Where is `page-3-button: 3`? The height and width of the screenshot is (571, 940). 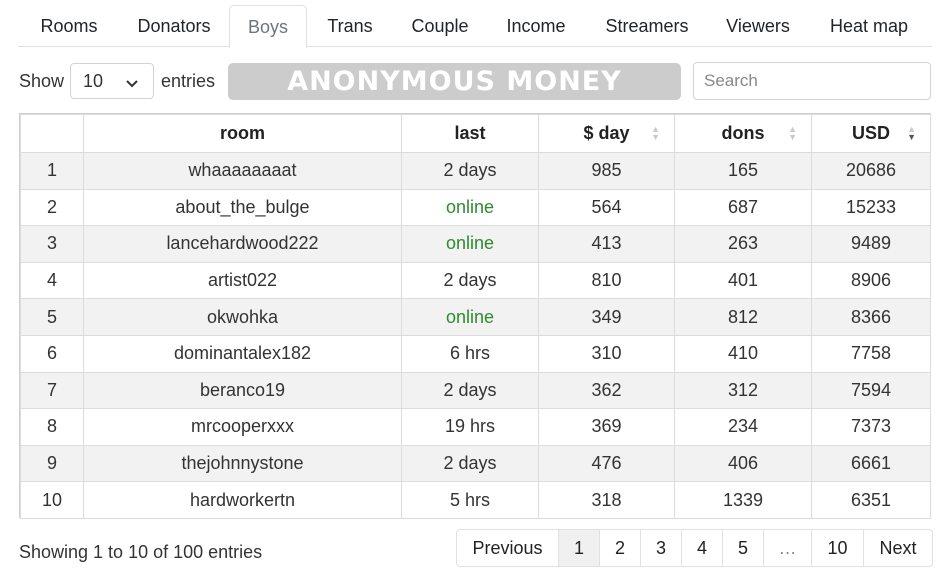 page-3-button: 3 is located at coordinates (660, 548).